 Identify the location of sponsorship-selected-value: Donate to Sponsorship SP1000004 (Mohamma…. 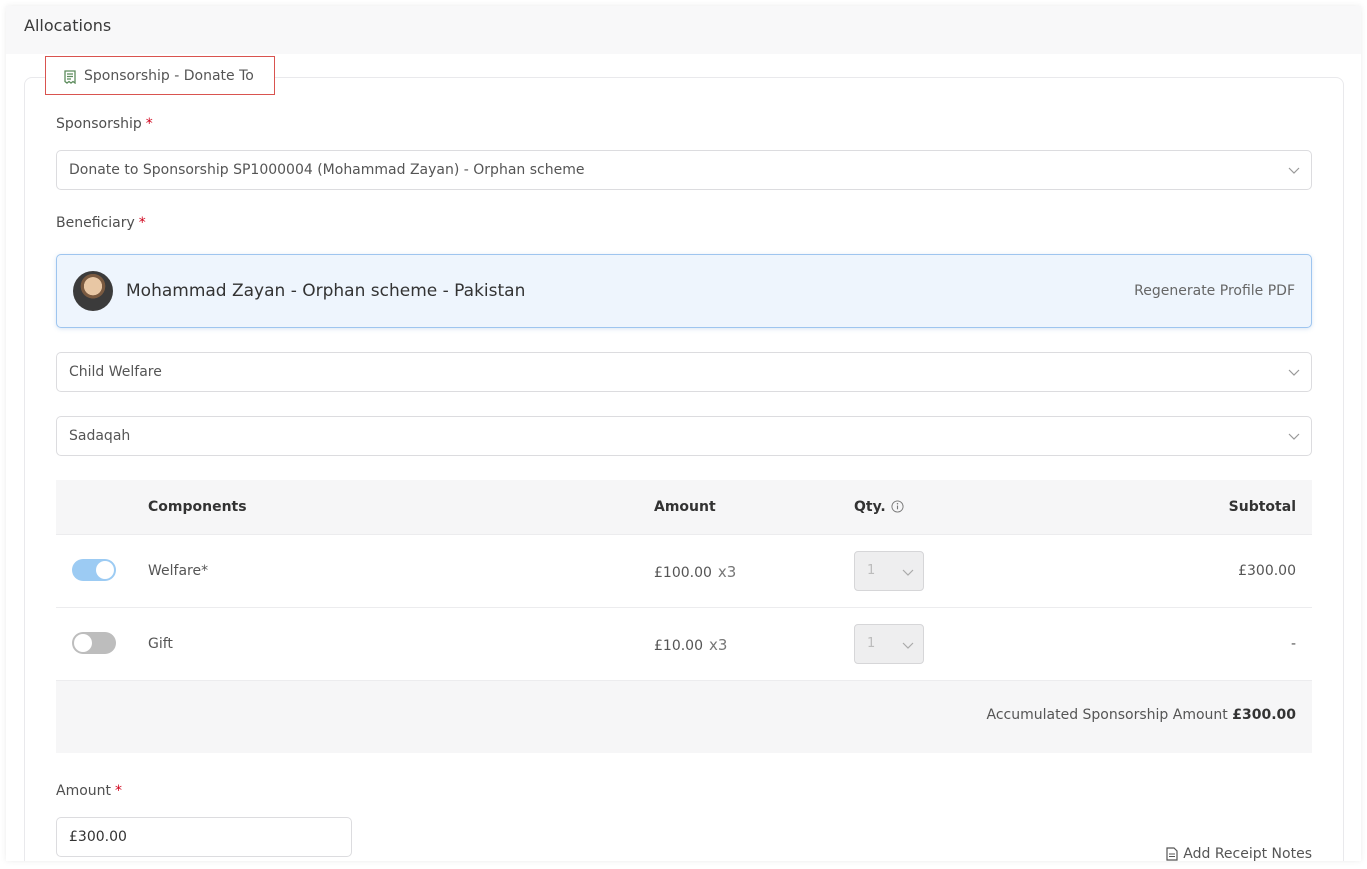
(327, 170).